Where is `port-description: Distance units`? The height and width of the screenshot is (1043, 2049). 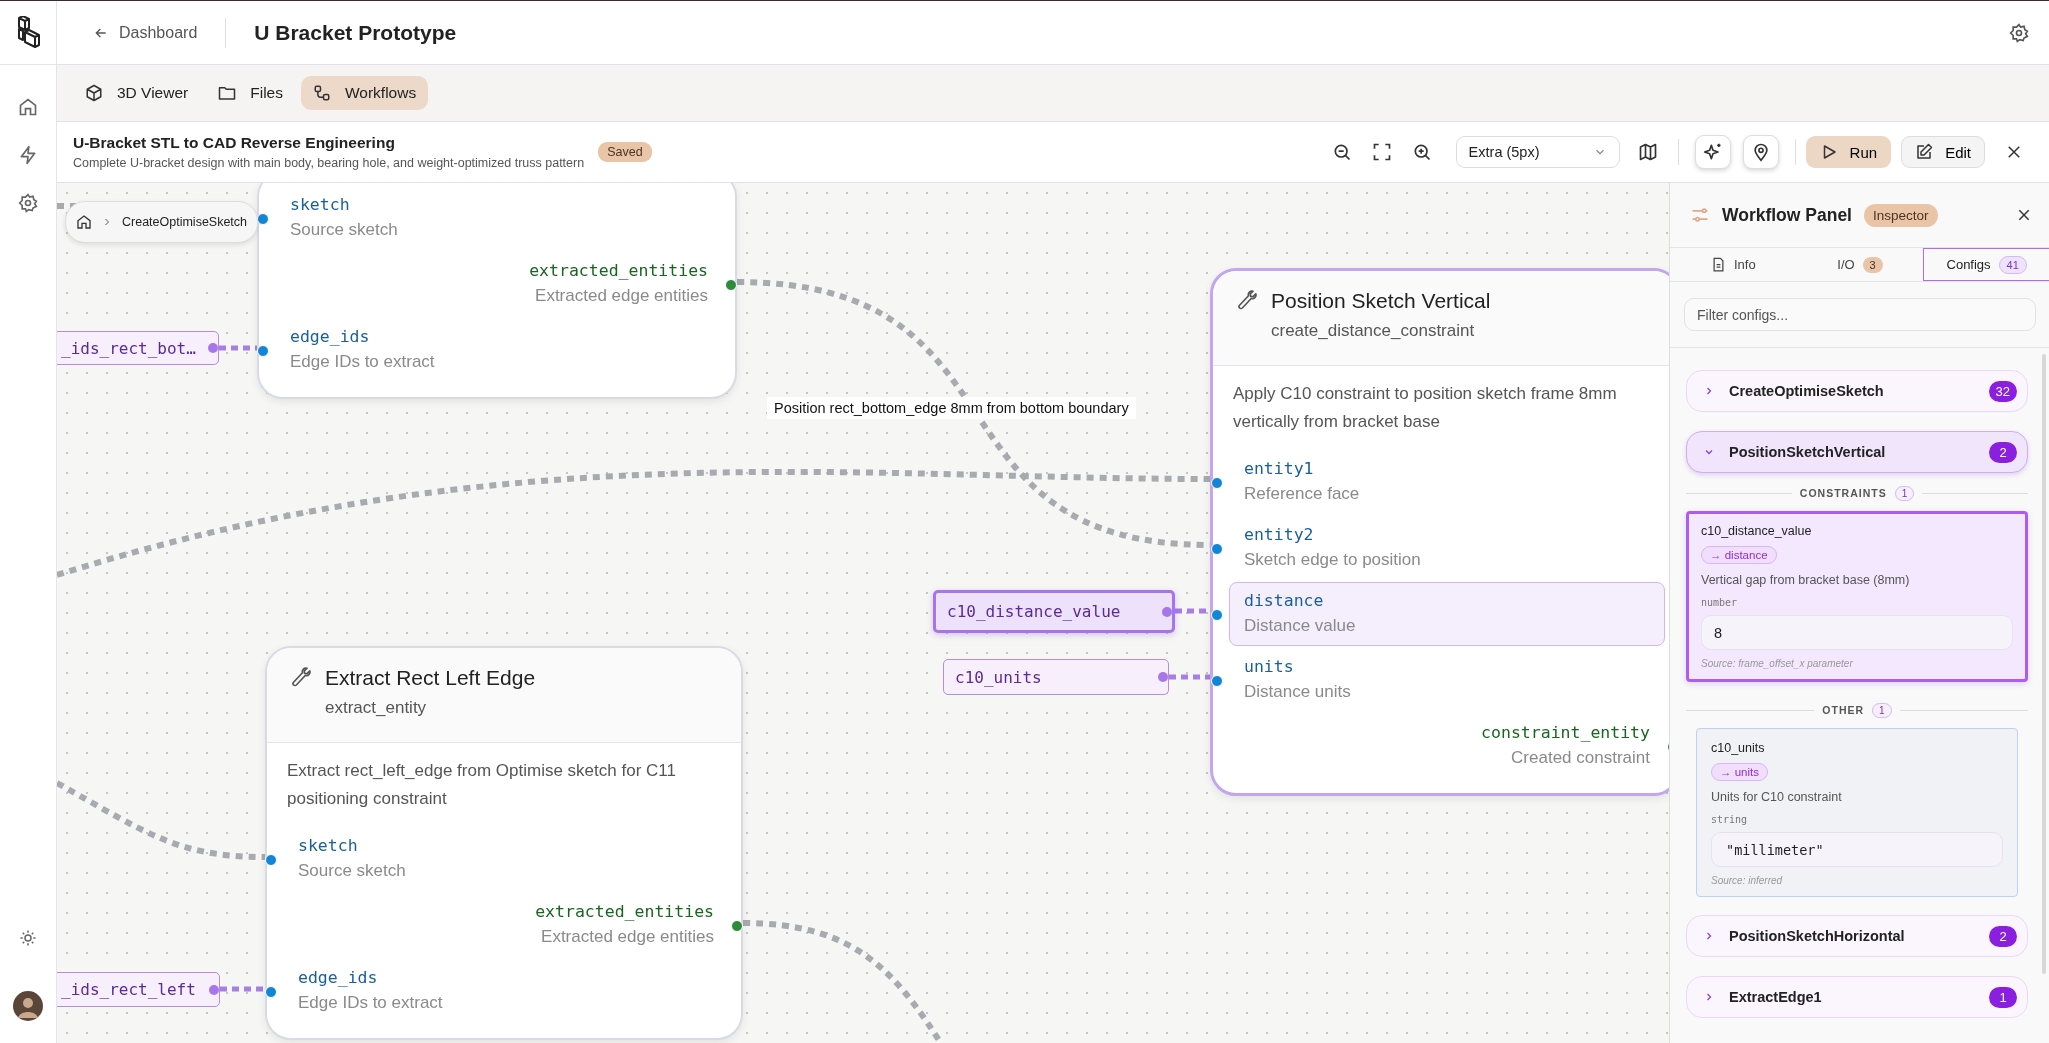
port-description: Distance units is located at coordinates (1298, 692).